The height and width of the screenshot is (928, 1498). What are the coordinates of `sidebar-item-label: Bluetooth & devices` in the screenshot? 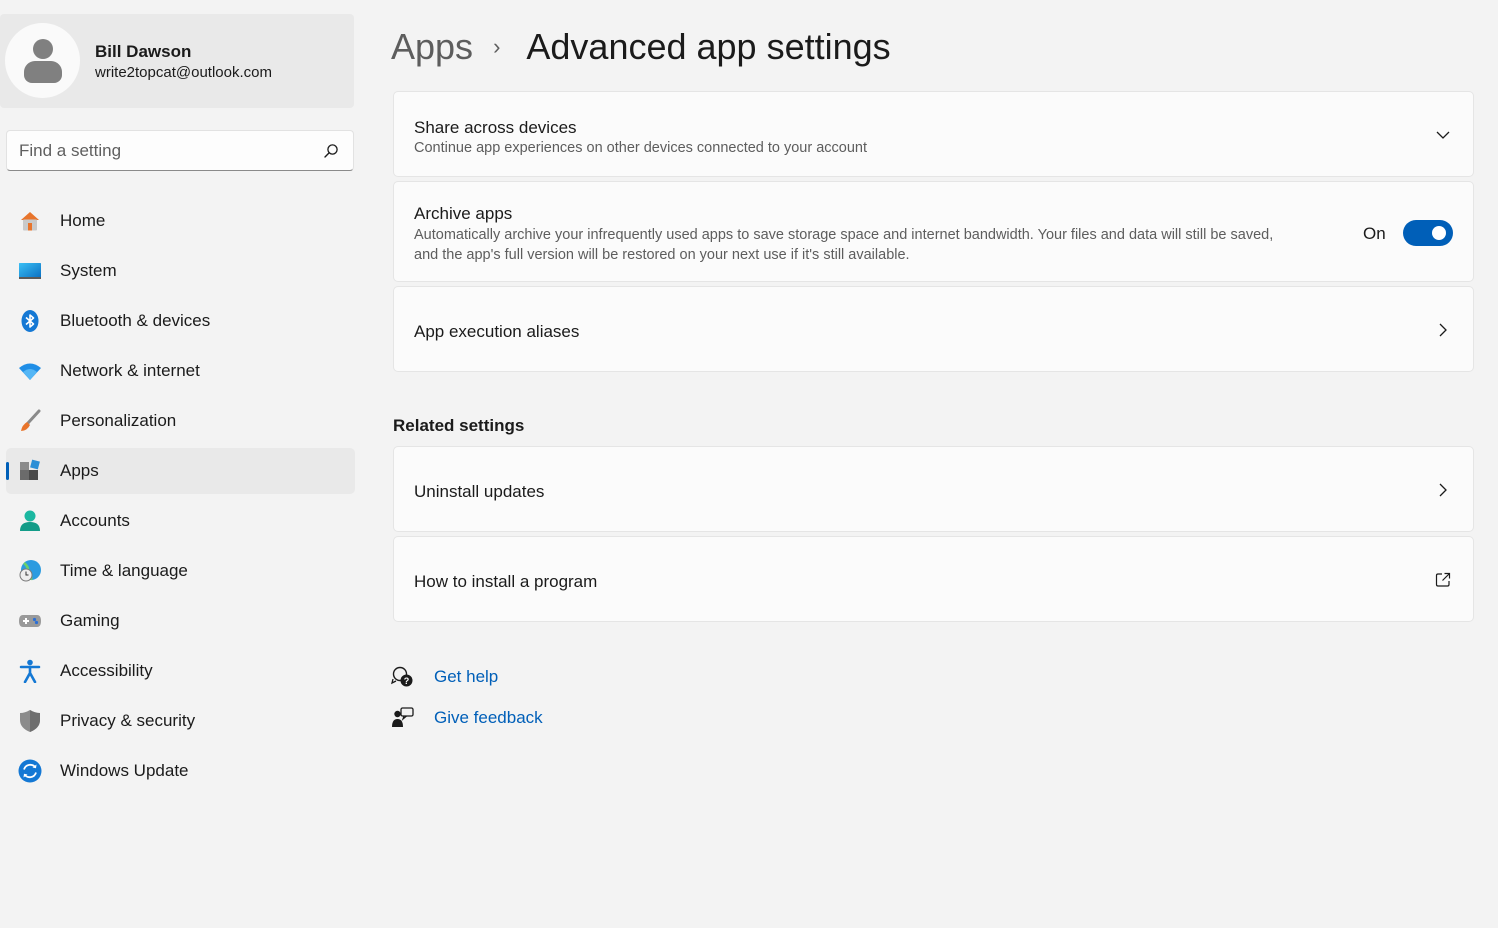 It's located at (135, 320).